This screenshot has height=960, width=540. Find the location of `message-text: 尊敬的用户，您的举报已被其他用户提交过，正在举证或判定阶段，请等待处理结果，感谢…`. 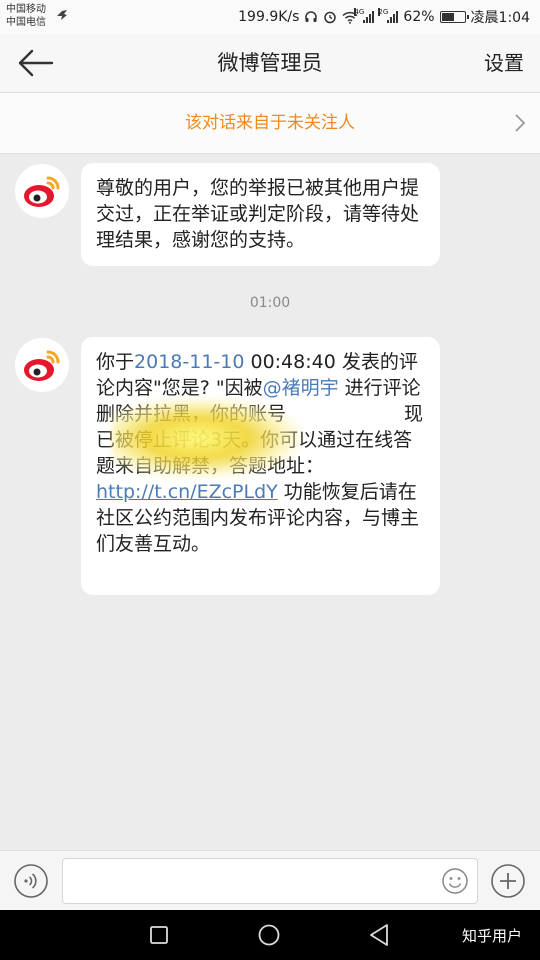

message-text: 尊敬的用户，您的举报已被其他用户提交过，正在举证或判定阶段，请等待处理结果，感谢… is located at coordinates (258, 214).